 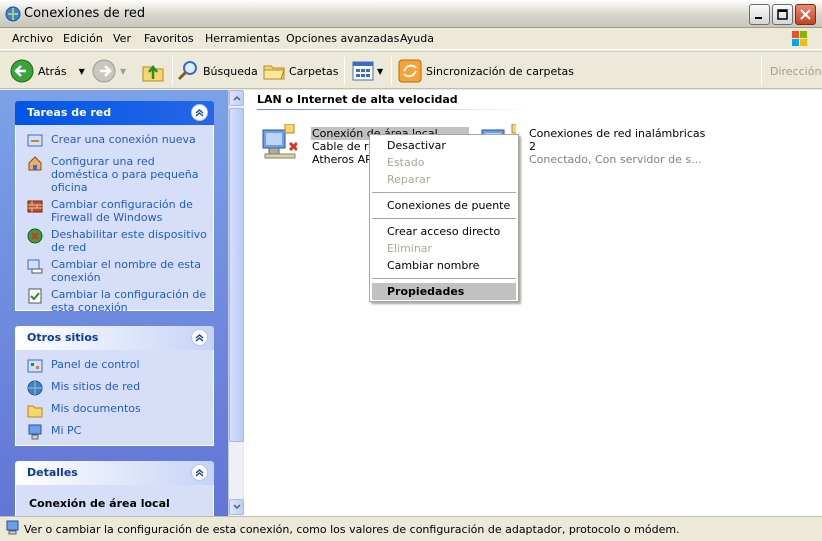 What do you see at coordinates (344, 146) in the screenshot?
I see `connection-status: Cable de re` at bounding box center [344, 146].